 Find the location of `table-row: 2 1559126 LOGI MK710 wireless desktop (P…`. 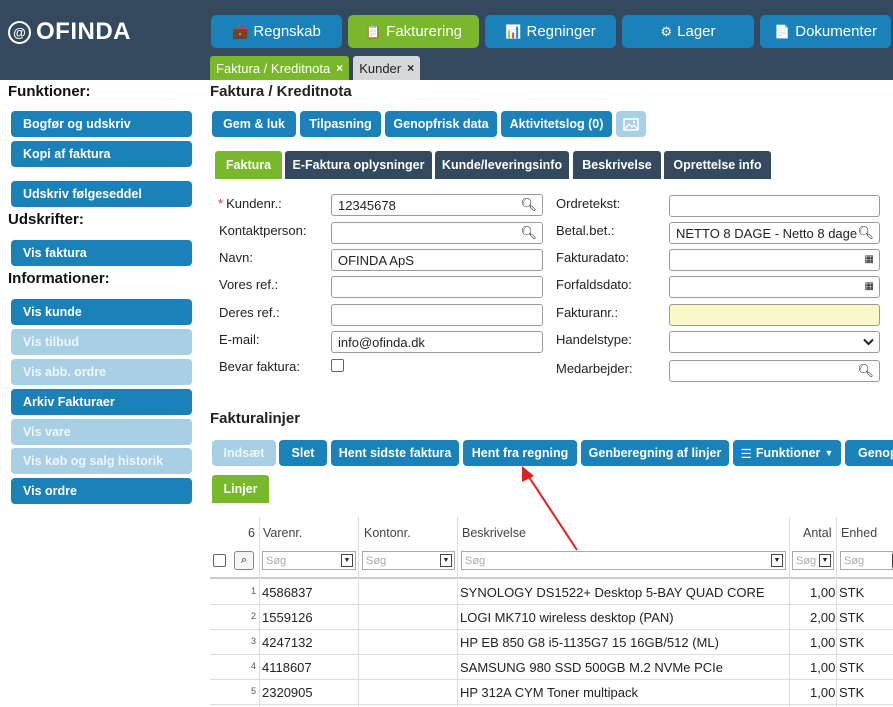

table-row: 2 1559126 LOGI MK710 wireless desktop (P… is located at coordinates (551, 617).